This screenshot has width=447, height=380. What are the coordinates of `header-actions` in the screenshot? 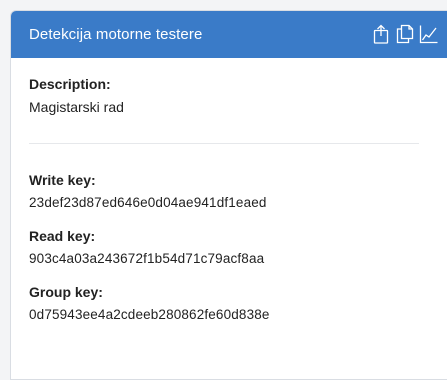 It's located at (405, 34).